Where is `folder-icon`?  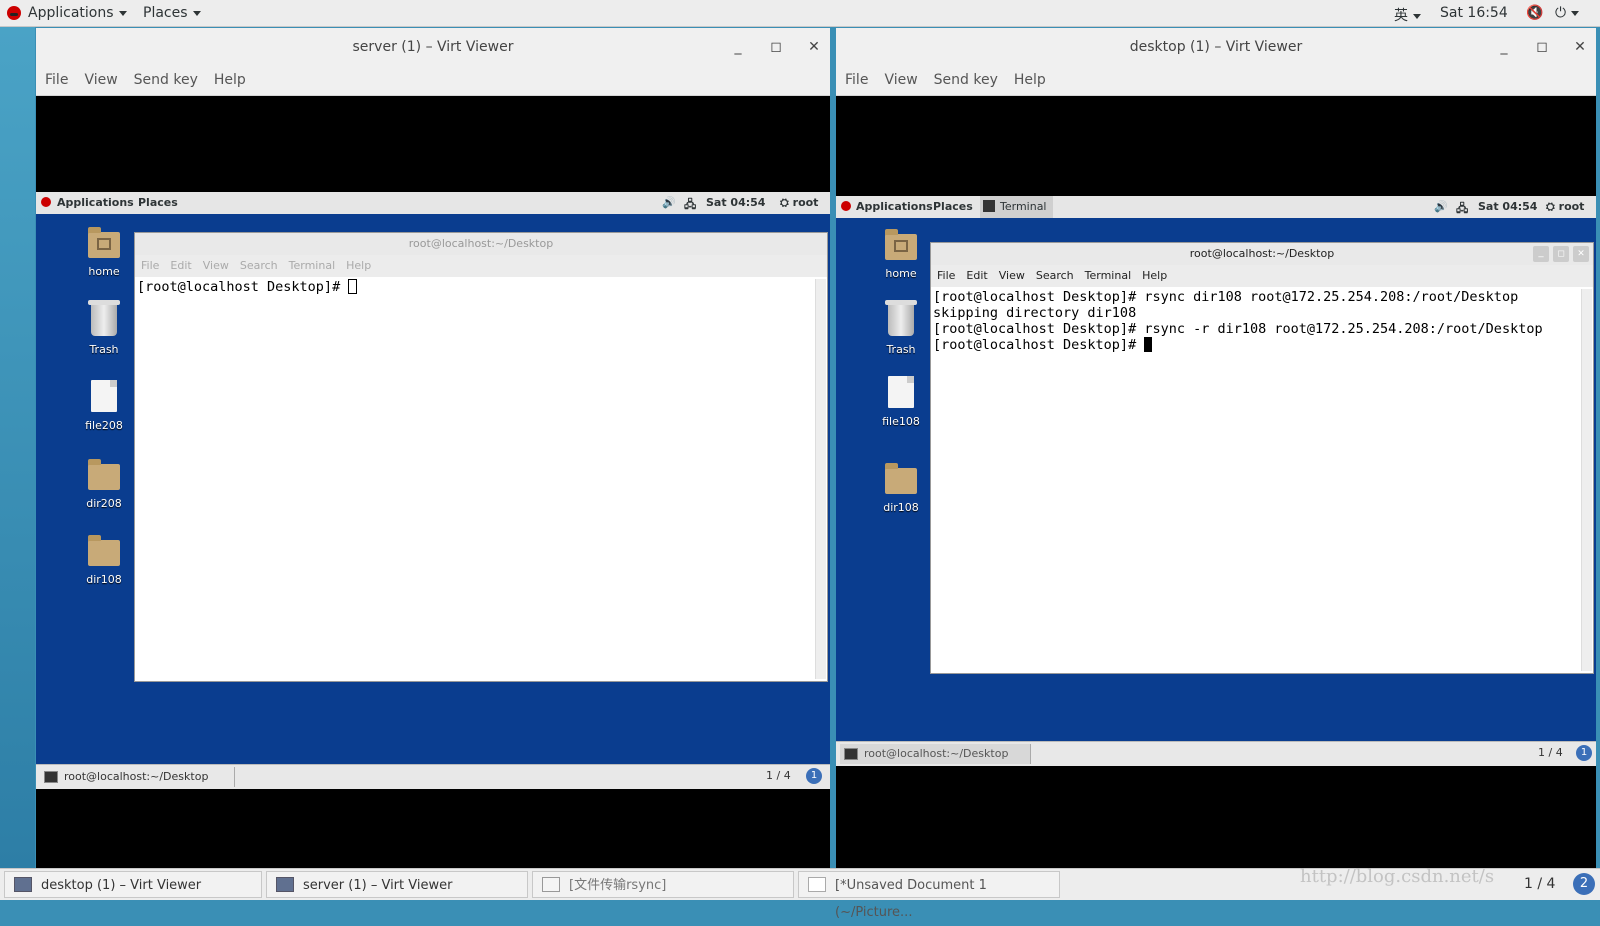 folder-icon is located at coordinates (104, 474).